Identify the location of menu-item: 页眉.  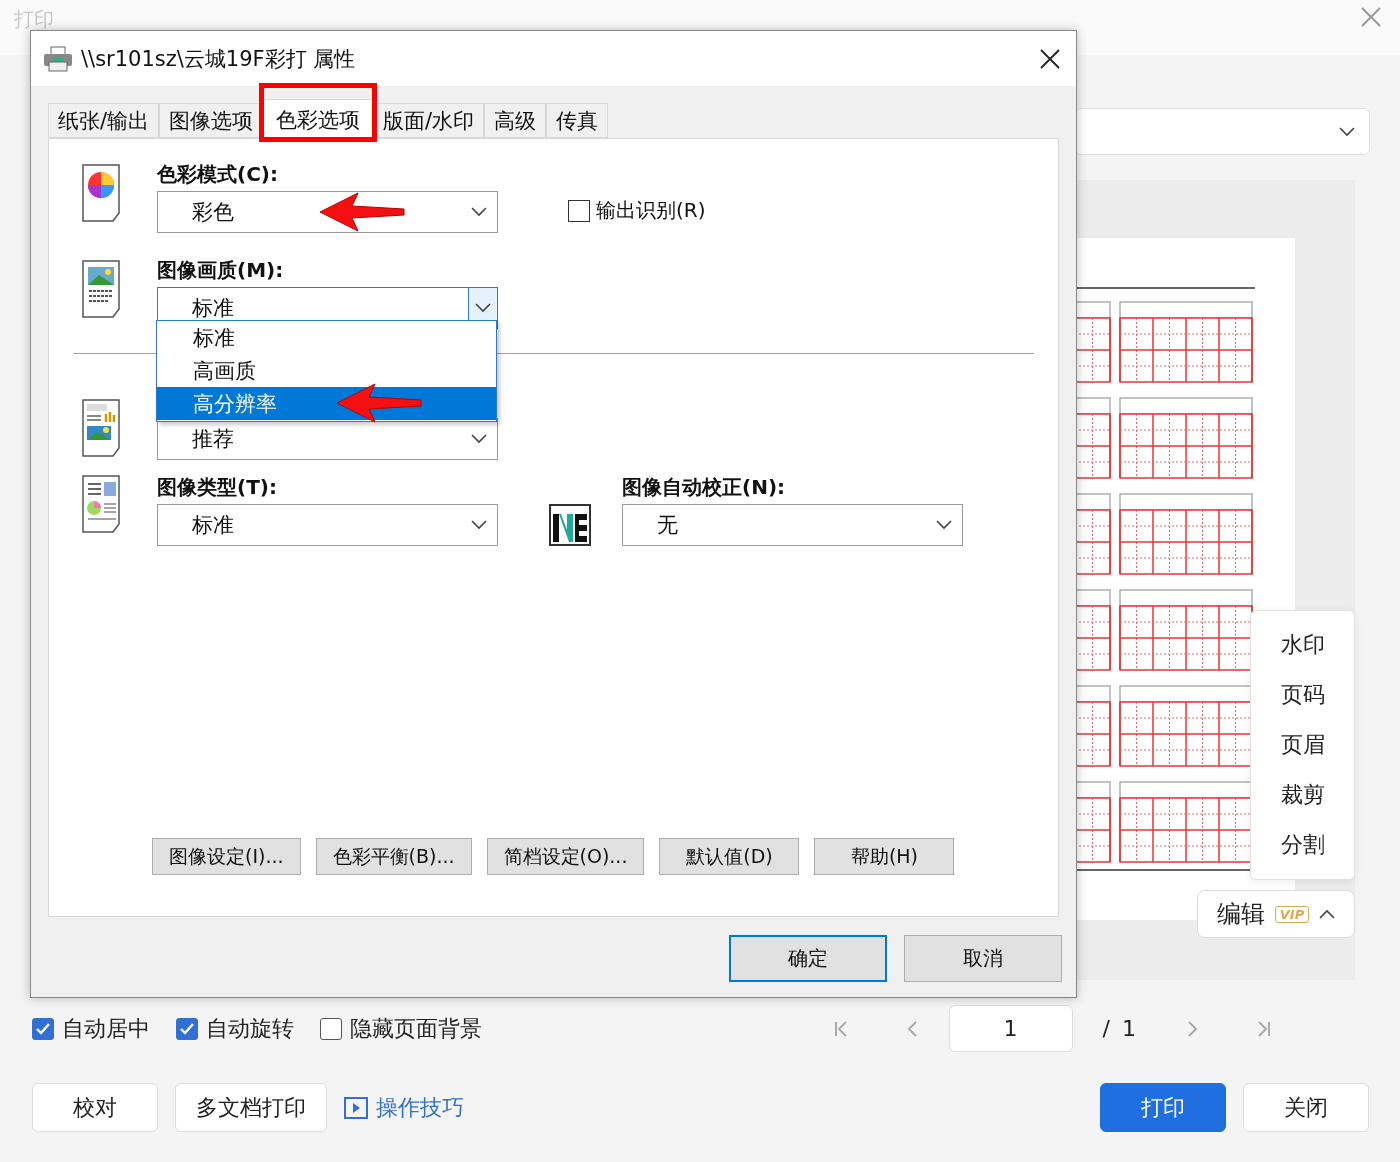
(1302, 745).